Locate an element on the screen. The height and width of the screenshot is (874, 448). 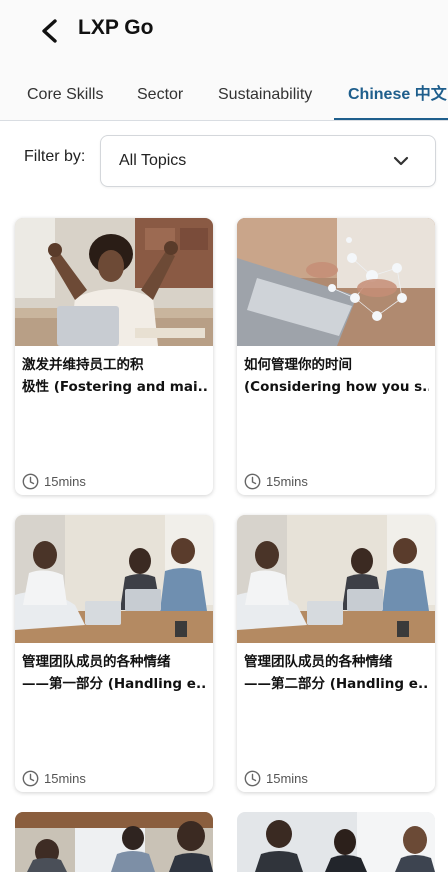
celebrating-woman-image is located at coordinates (114, 282).